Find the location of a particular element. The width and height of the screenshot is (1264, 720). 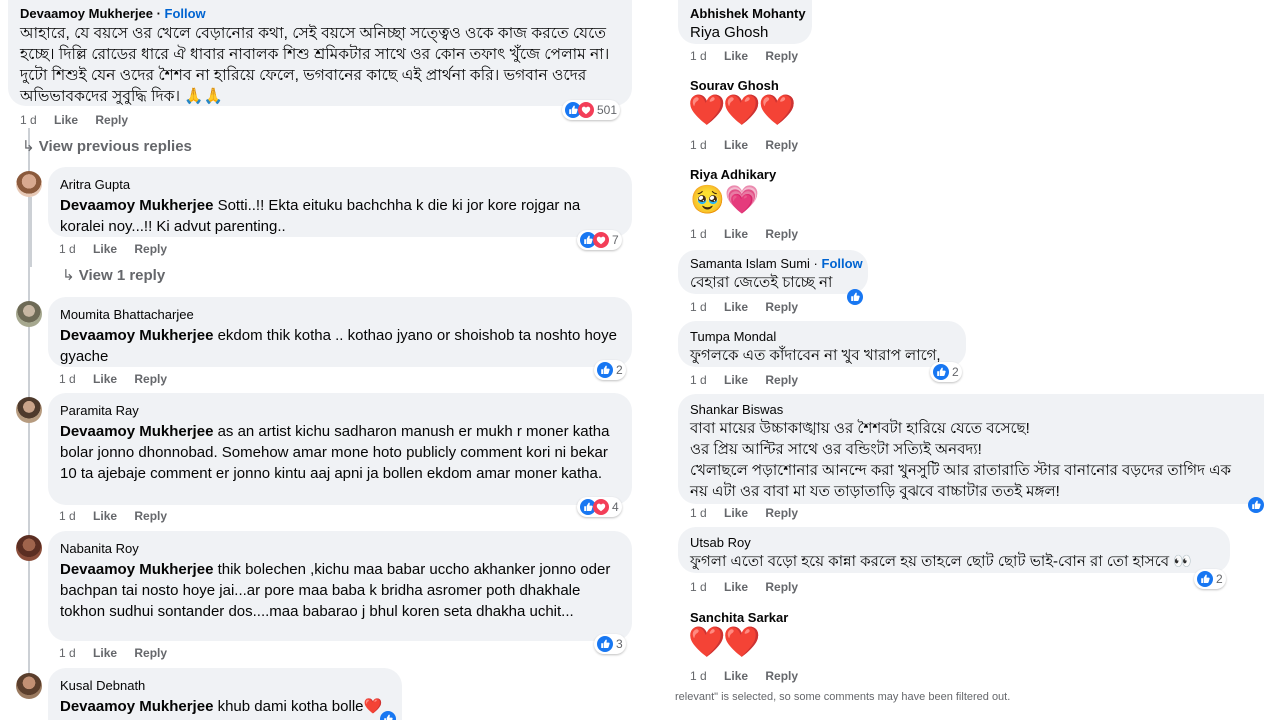

comment-text: Riya Ghosh is located at coordinates (729, 32).